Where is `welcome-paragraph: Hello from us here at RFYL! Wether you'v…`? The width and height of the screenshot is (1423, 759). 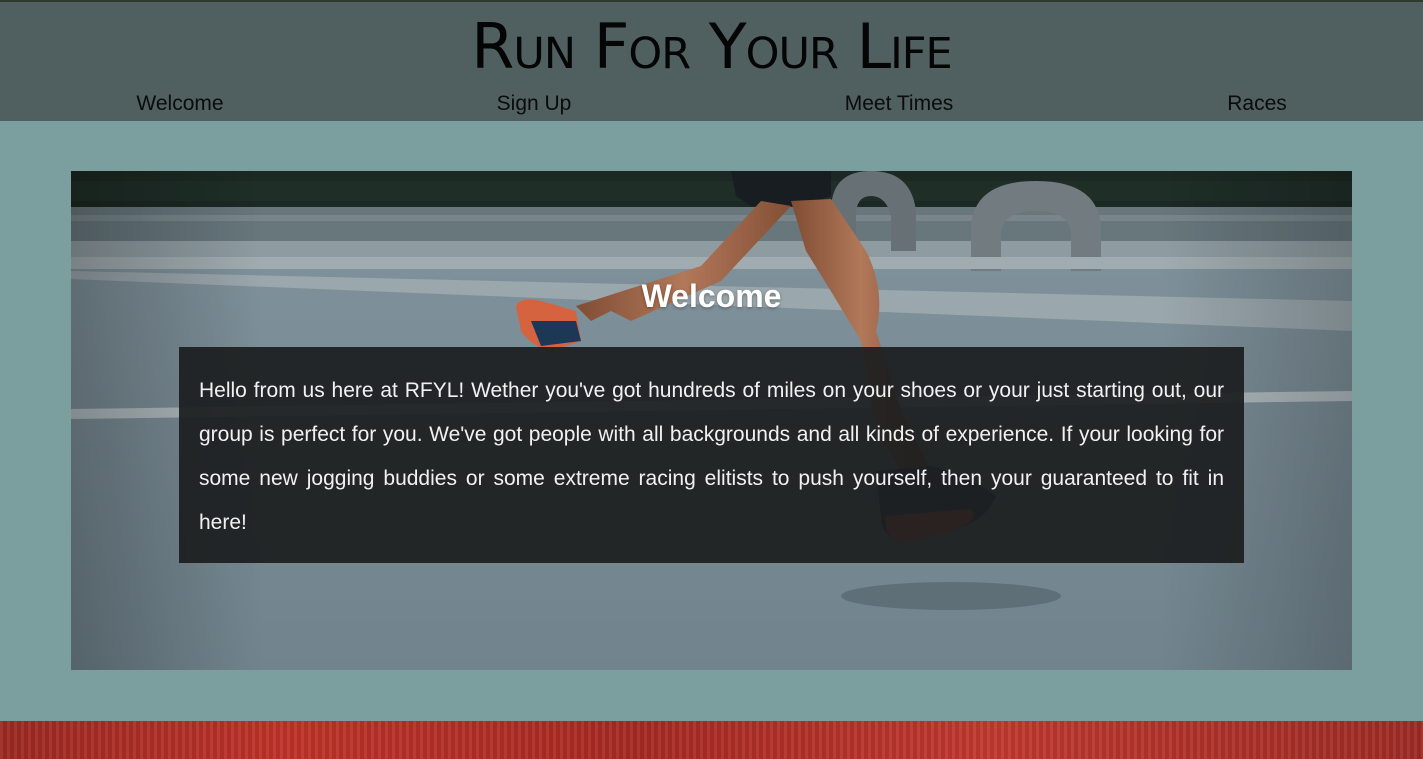 welcome-paragraph: Hello from us here at RFYL! Wether you'v… is located at coordinates (711, 456).